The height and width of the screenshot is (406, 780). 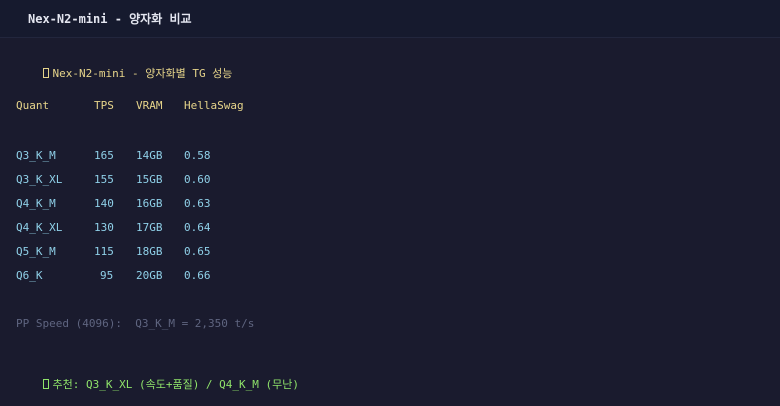 What do you see at coordinates (197, 227) in the screenshot?
I see `cell-hellaswag: 0.64` at bounding box center [197, 227].